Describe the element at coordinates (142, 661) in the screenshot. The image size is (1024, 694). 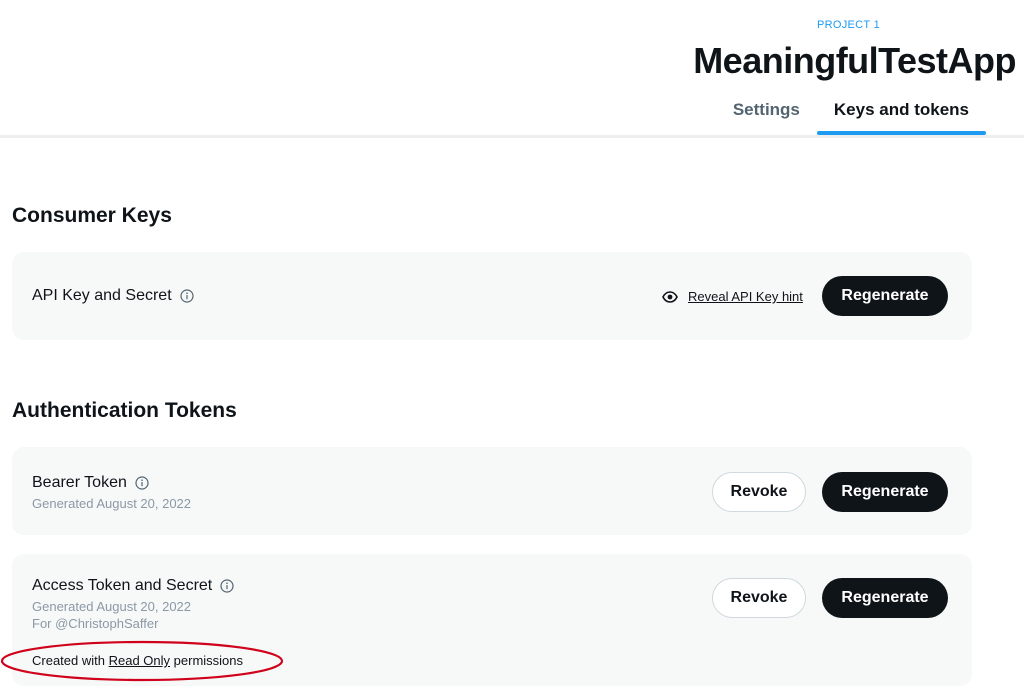
I see `annotation-ellipse` at that location.